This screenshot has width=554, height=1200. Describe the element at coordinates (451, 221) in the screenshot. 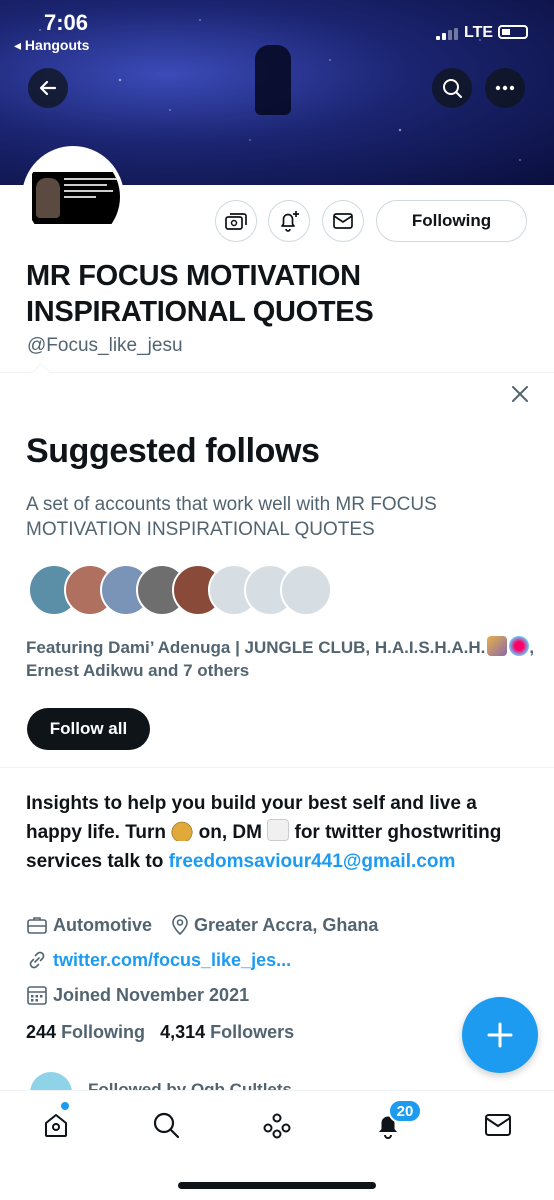

I see `following-button: Following` at that location.